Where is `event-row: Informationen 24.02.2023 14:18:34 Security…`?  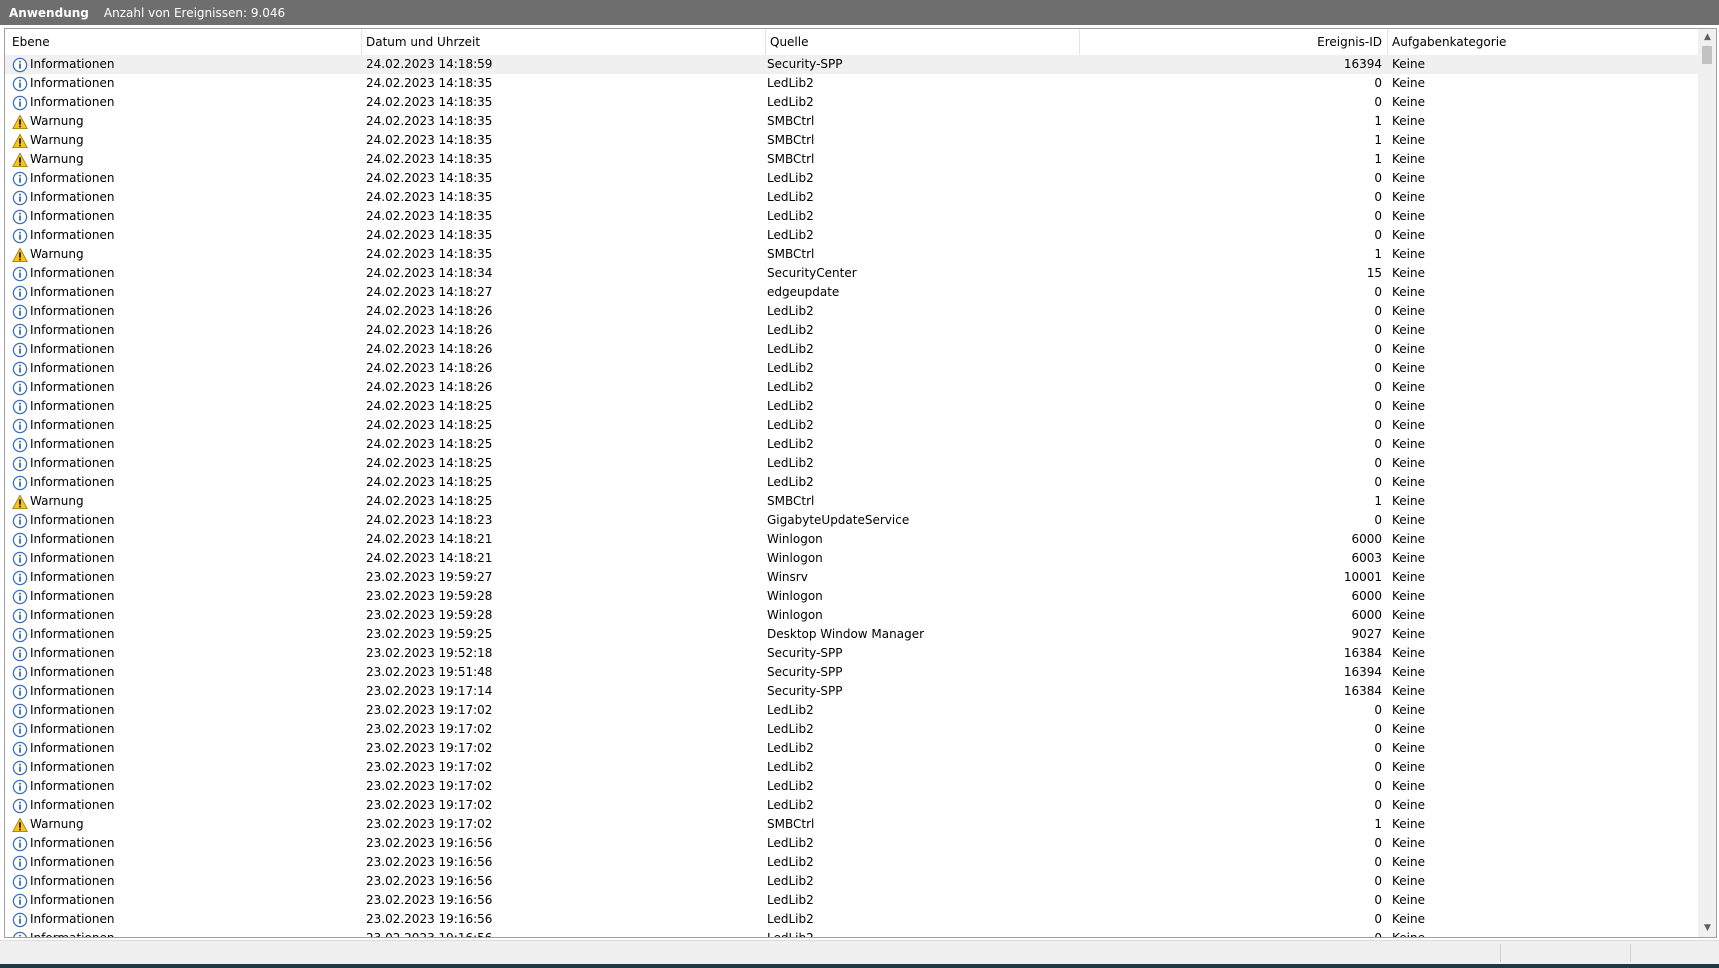
event-row: Informationen 24.02.2023 14:18:34 Security… is located at coordinates (852, 273).